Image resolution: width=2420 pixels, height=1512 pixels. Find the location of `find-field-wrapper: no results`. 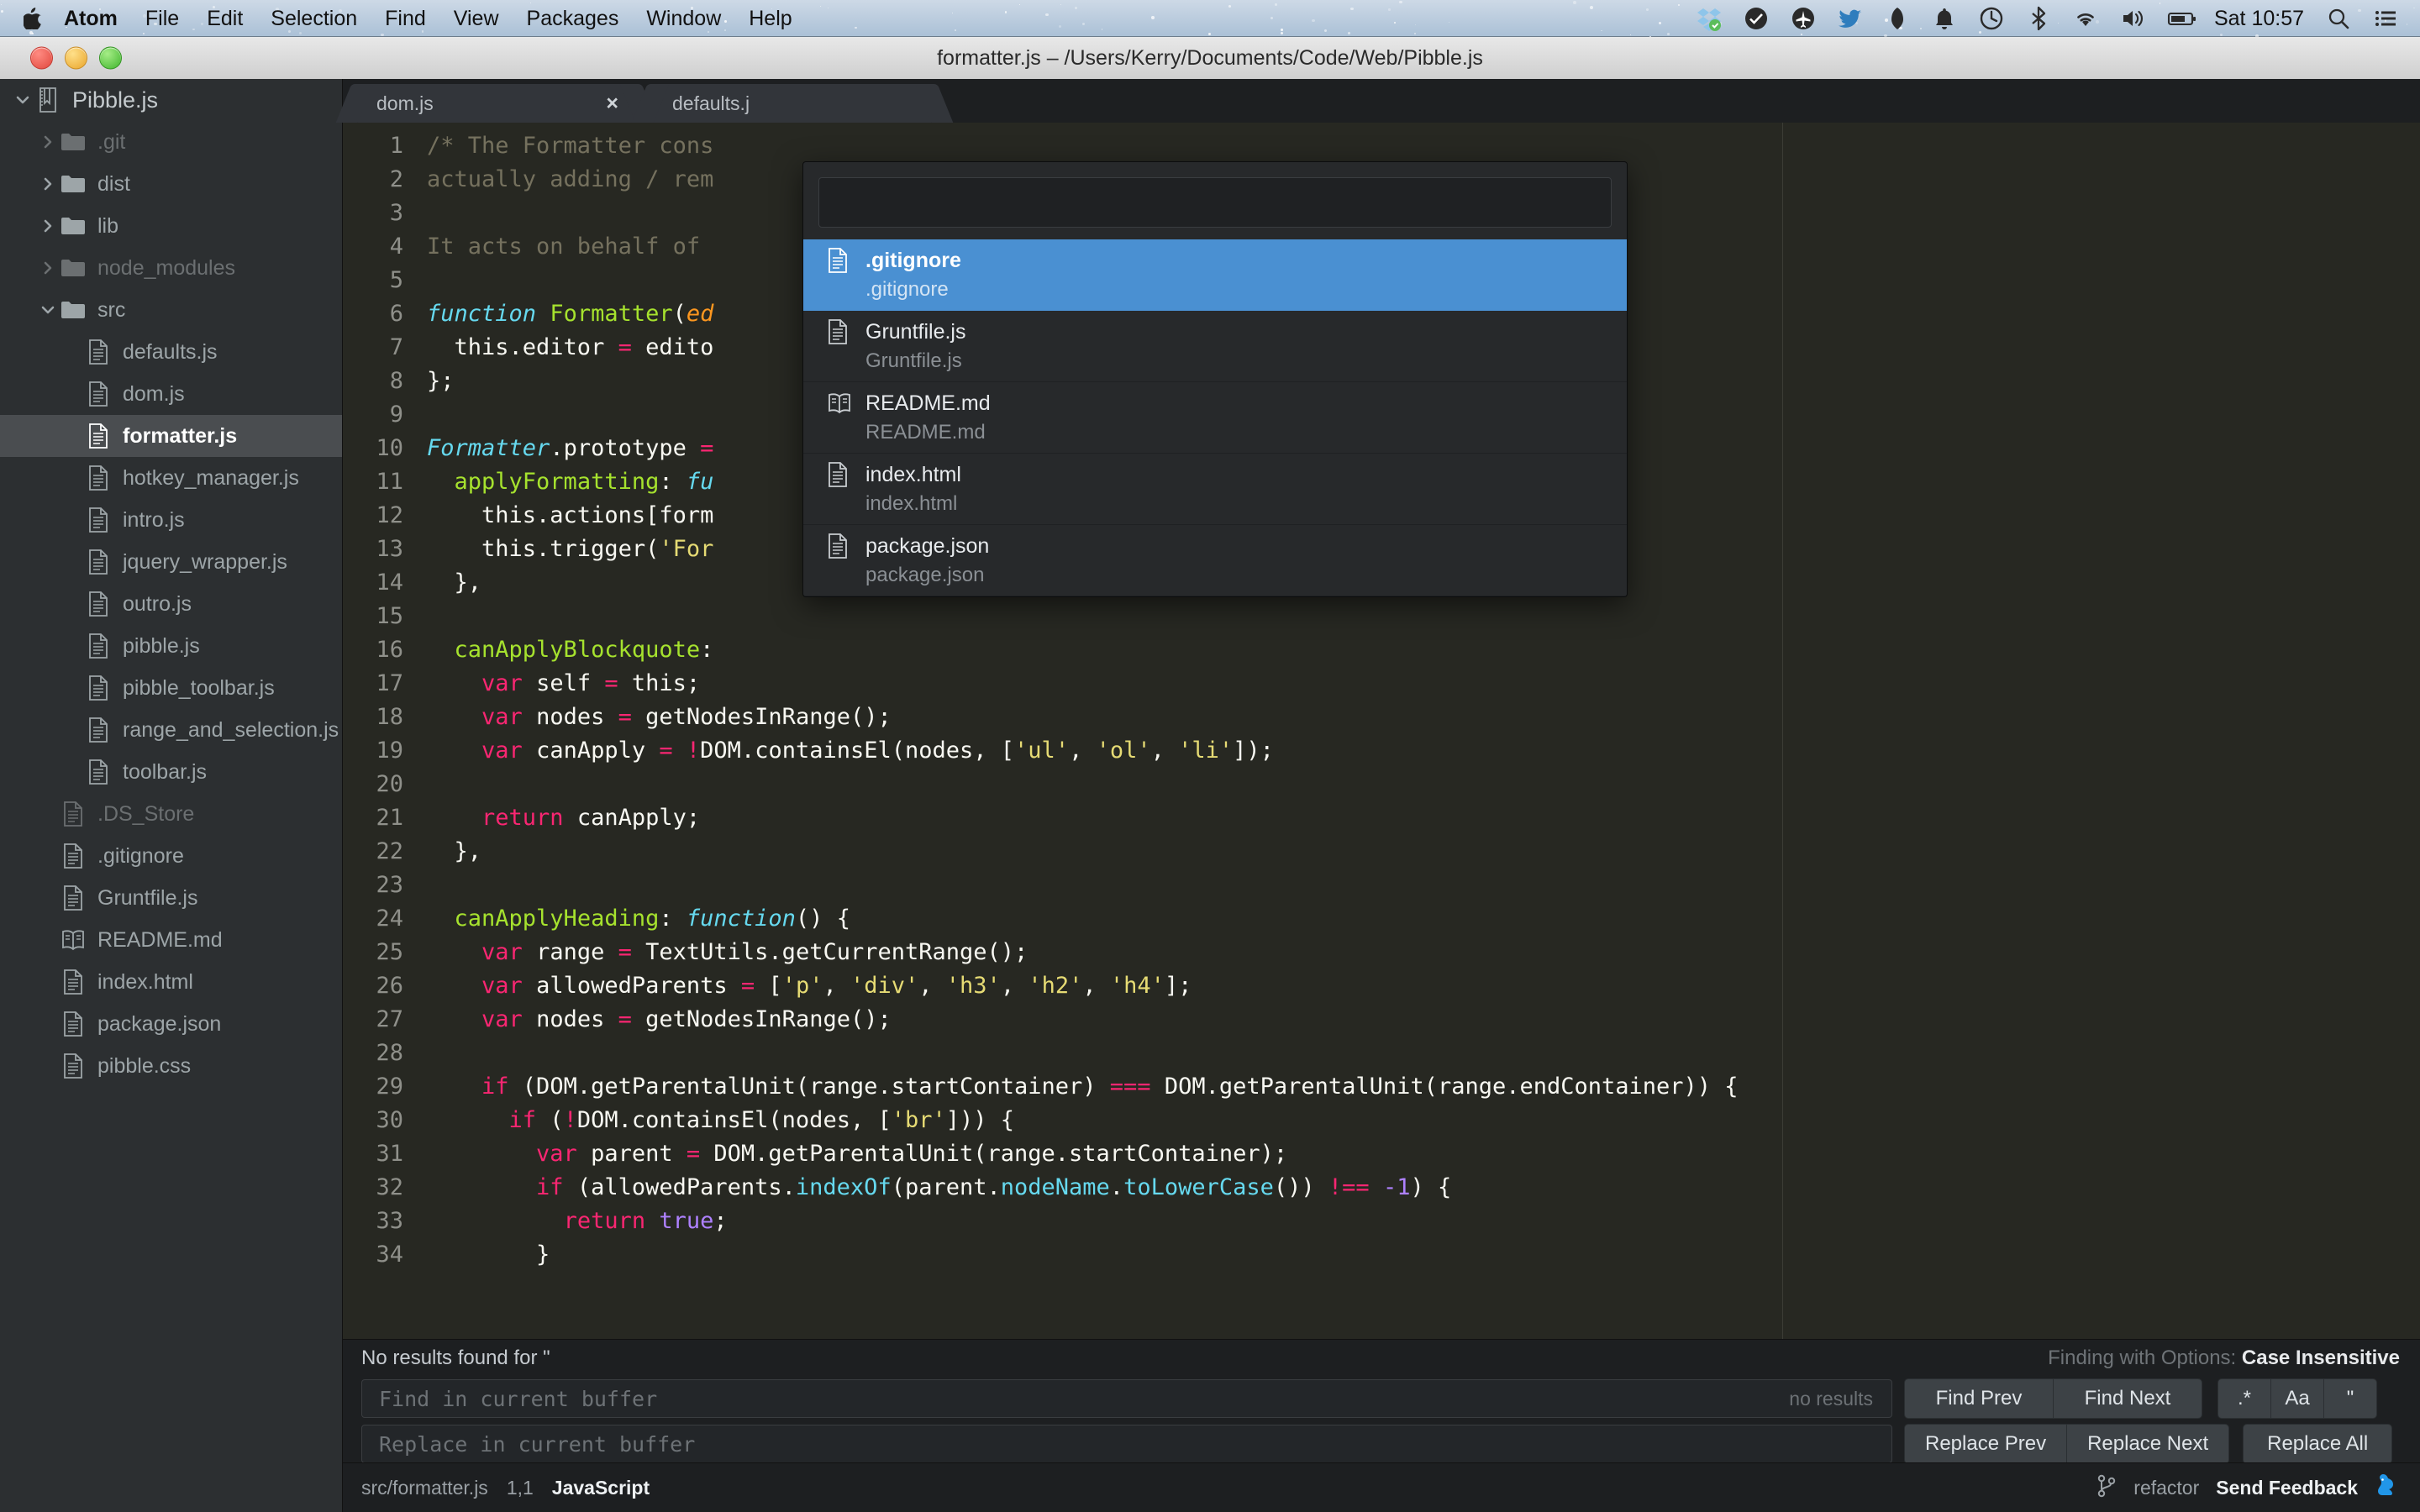

find-field-wrapper: no results is located at coordinates (1126, 1398).